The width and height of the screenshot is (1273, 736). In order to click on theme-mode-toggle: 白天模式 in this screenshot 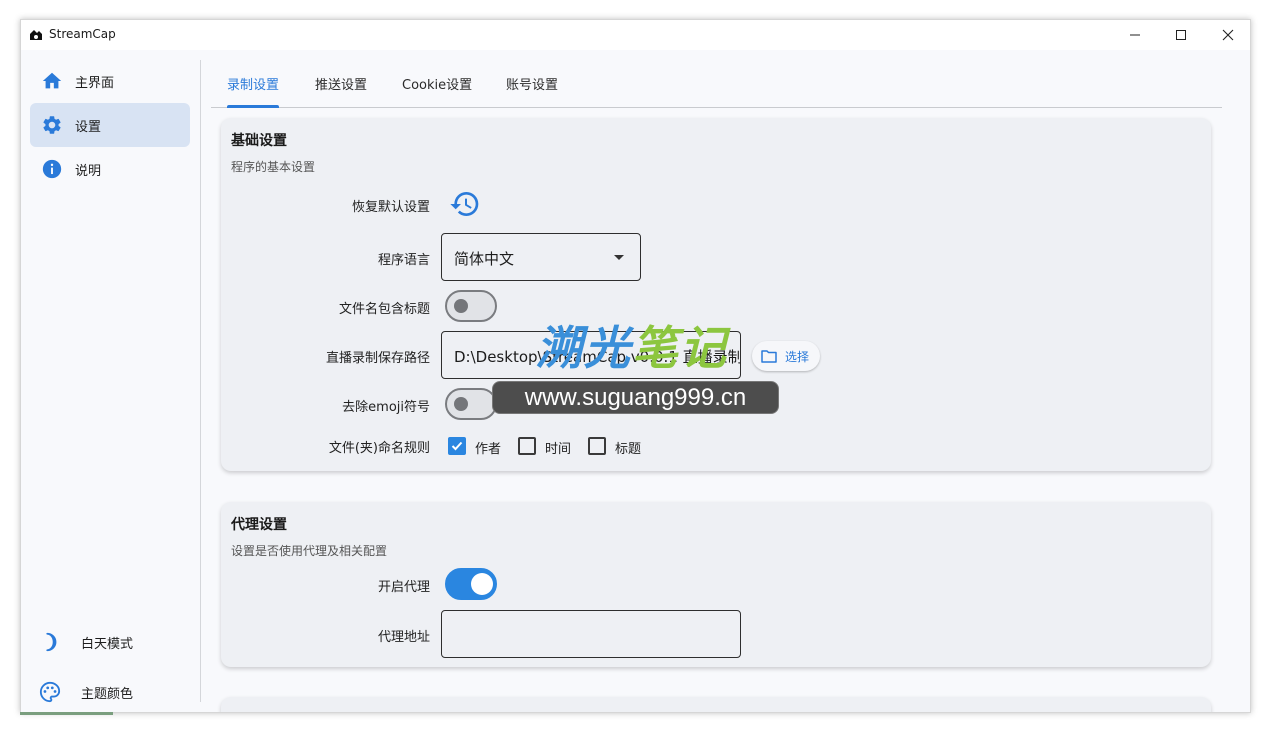, I will do `click(110, 642)`.